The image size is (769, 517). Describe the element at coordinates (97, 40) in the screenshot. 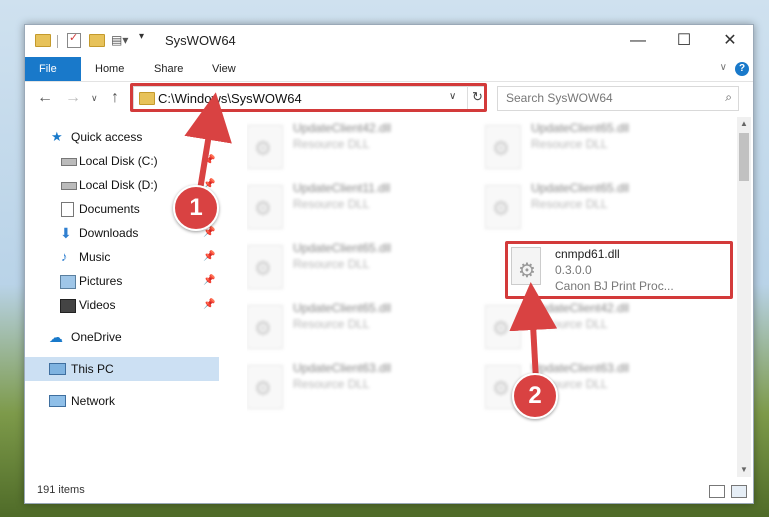

I see `new-folder-icon` at that location.